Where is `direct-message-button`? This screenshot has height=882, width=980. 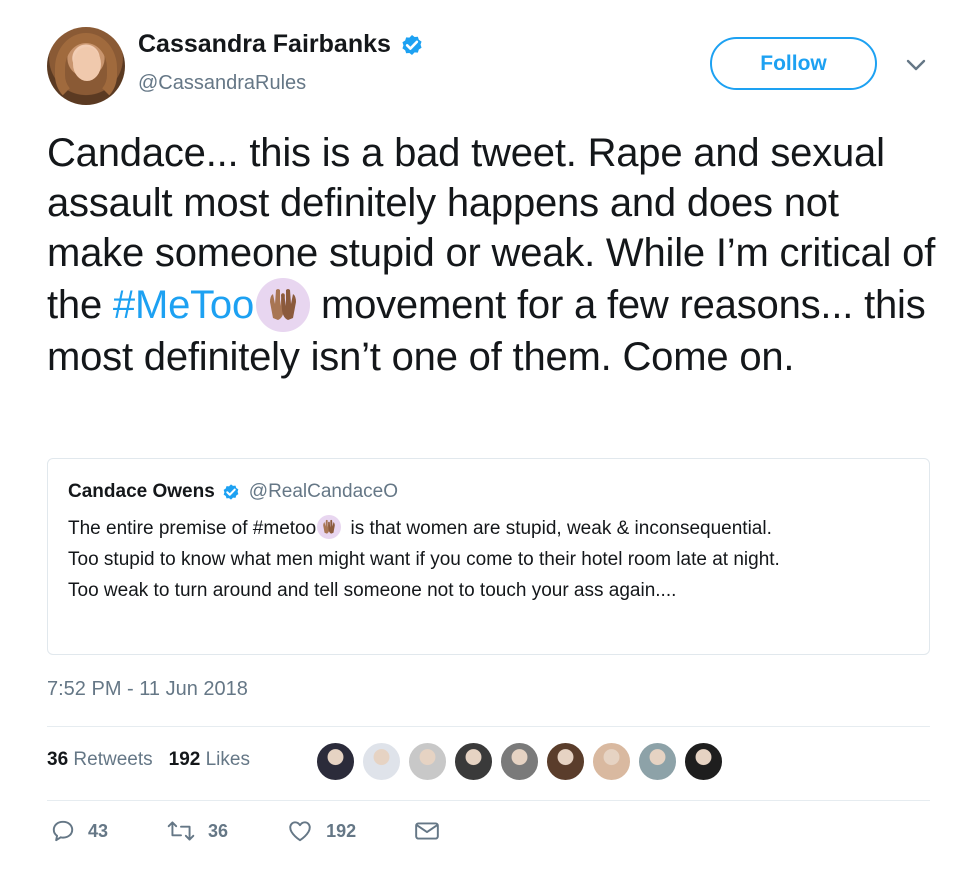 direct-message-button is located at coordinates (427, 831).